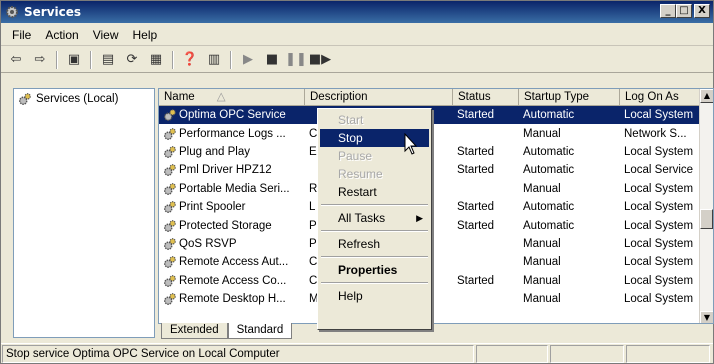 The image size is (714, 364). I want to click on stop-service-icon: ■, so click(272, 60).